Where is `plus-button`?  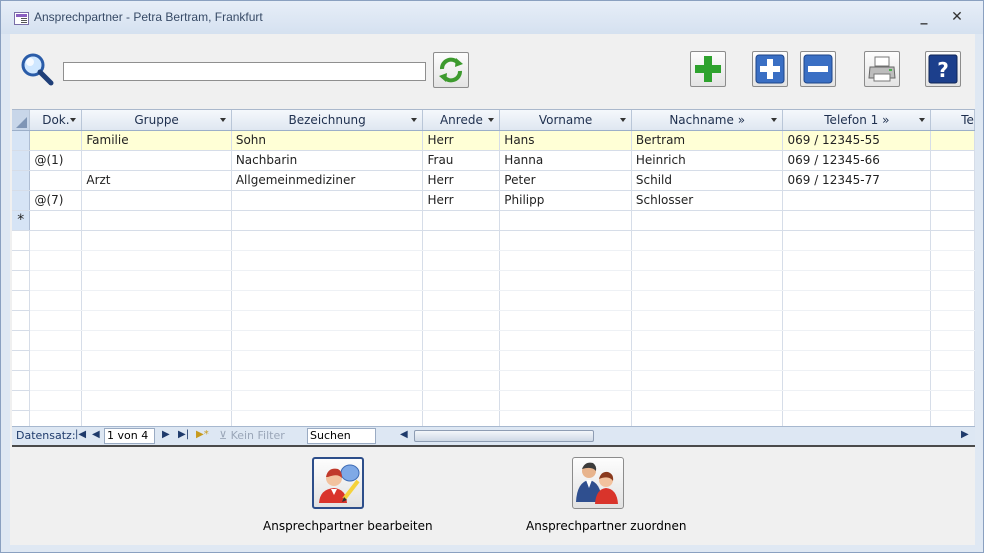
plus-button is located at coordinates (770, 69).